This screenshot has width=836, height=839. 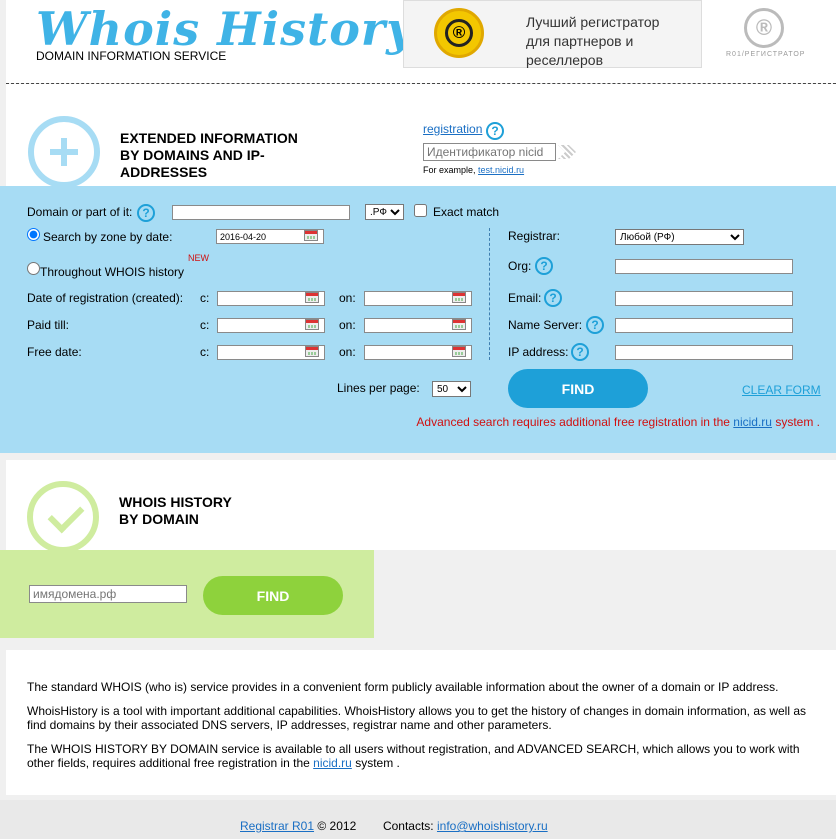 What do you see at coordinates (273, 595) in the screenshot?
I see `find-domain-button: FIND` at bounding box center [273, 595].